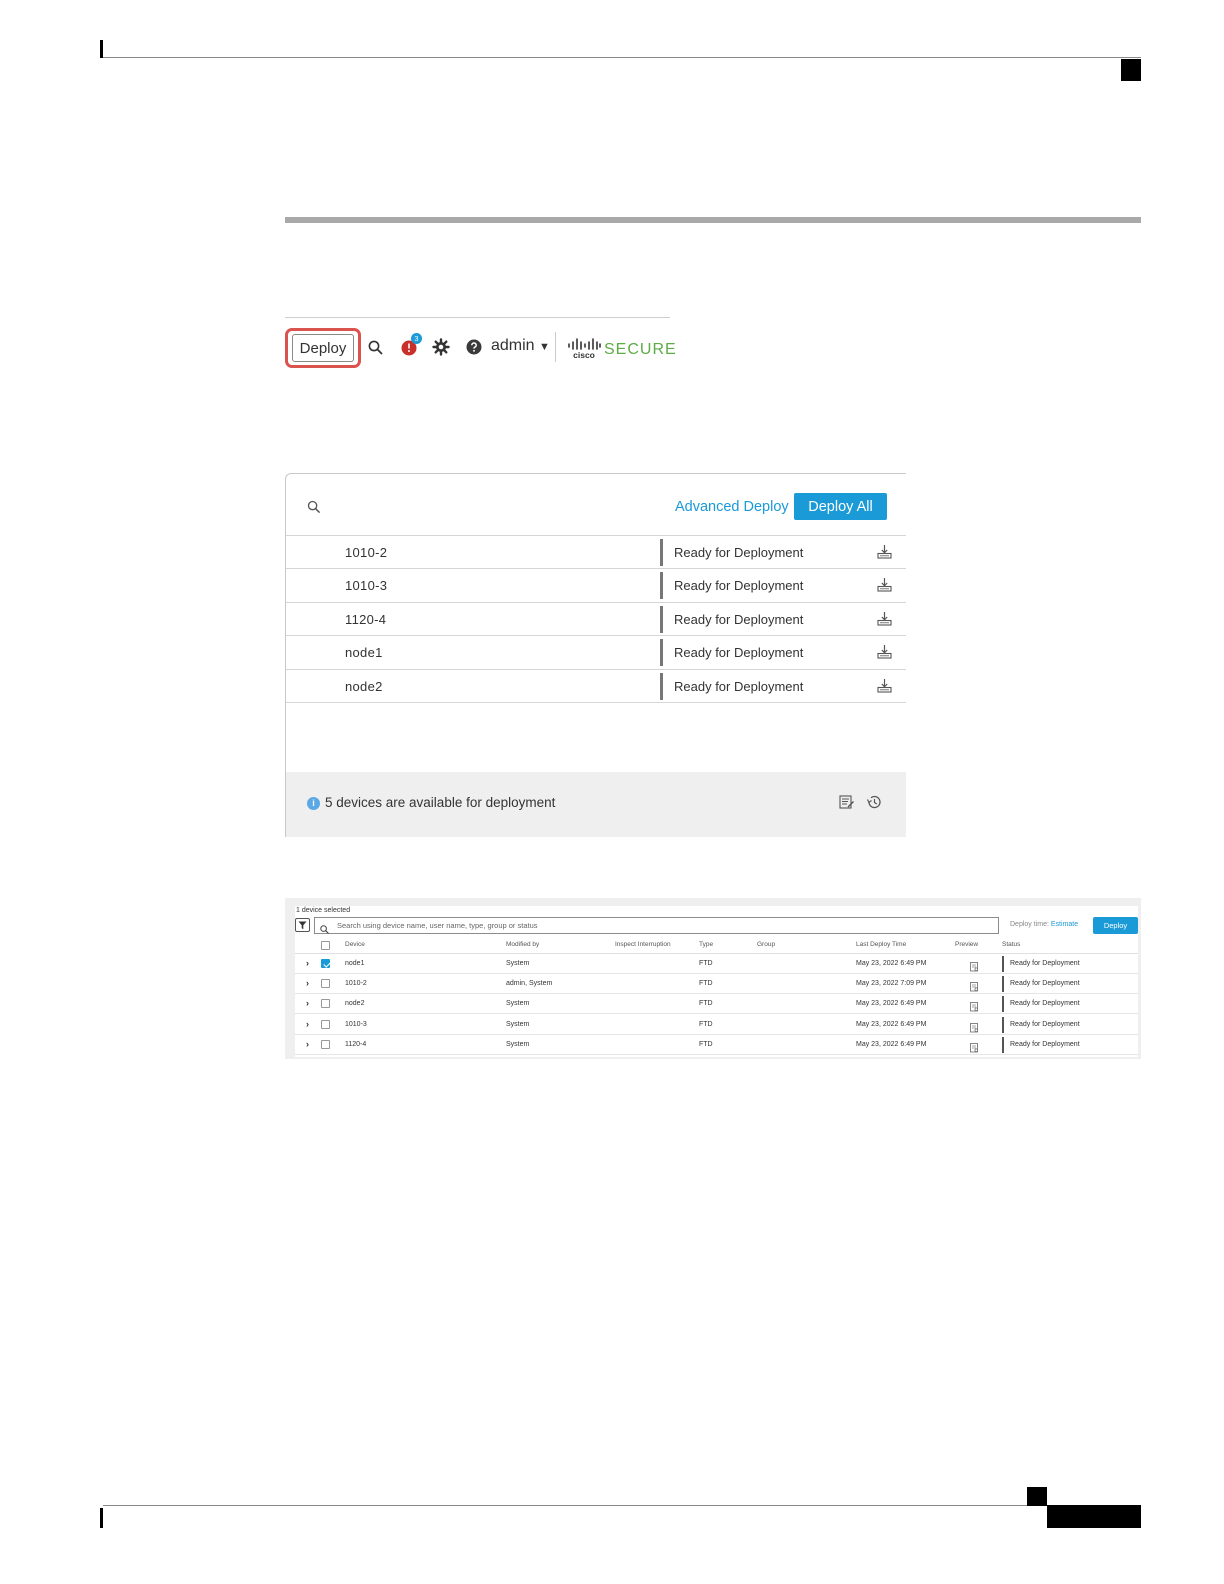 The width and height of the screenshot is (1224, 1584). What do you see at coordinates (520, 346) in the screenshot?
I see `user-menu: admin ▼` at bounding box center [520, 346].